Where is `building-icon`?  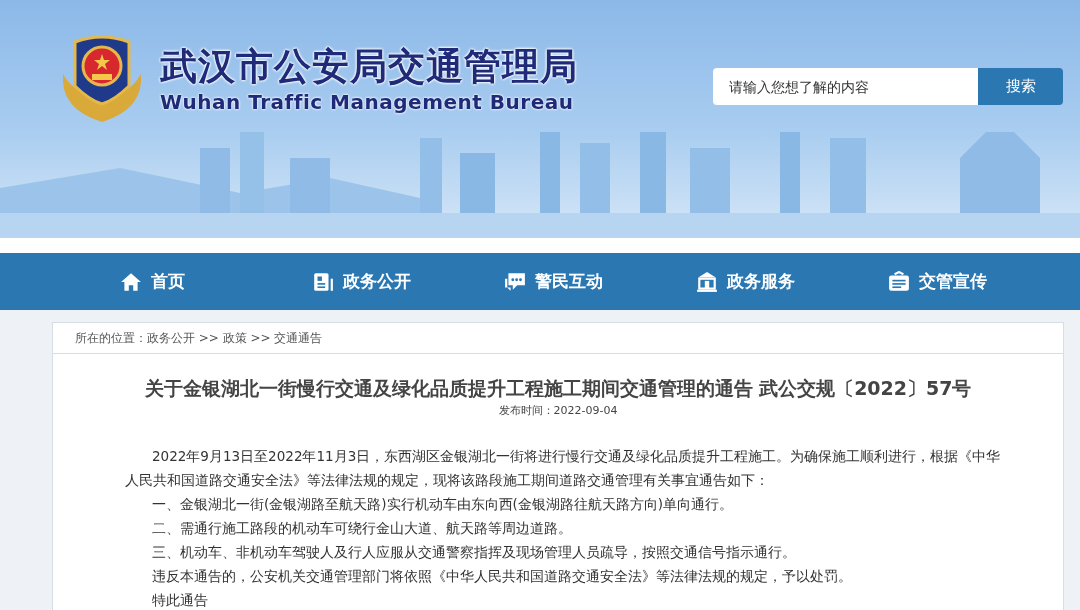 building-icon is located at coordinates (707, 281).